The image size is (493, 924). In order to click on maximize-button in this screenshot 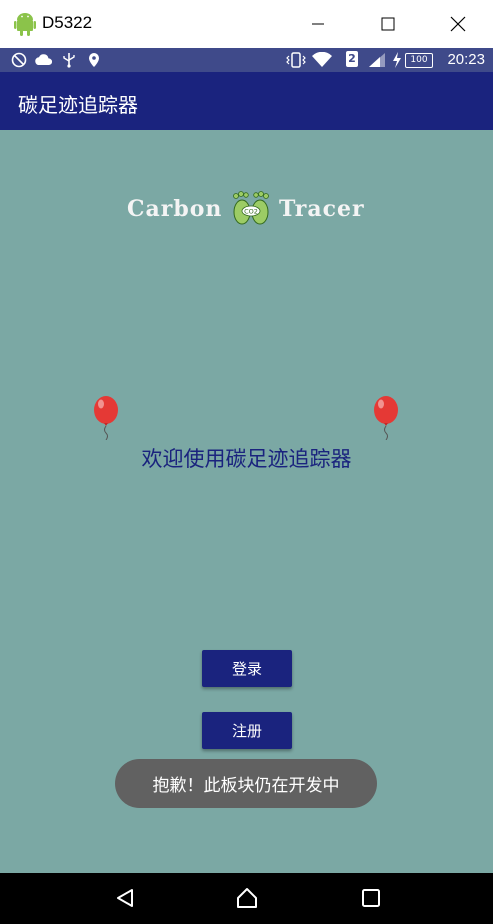, I will do `click(388, 24)`.